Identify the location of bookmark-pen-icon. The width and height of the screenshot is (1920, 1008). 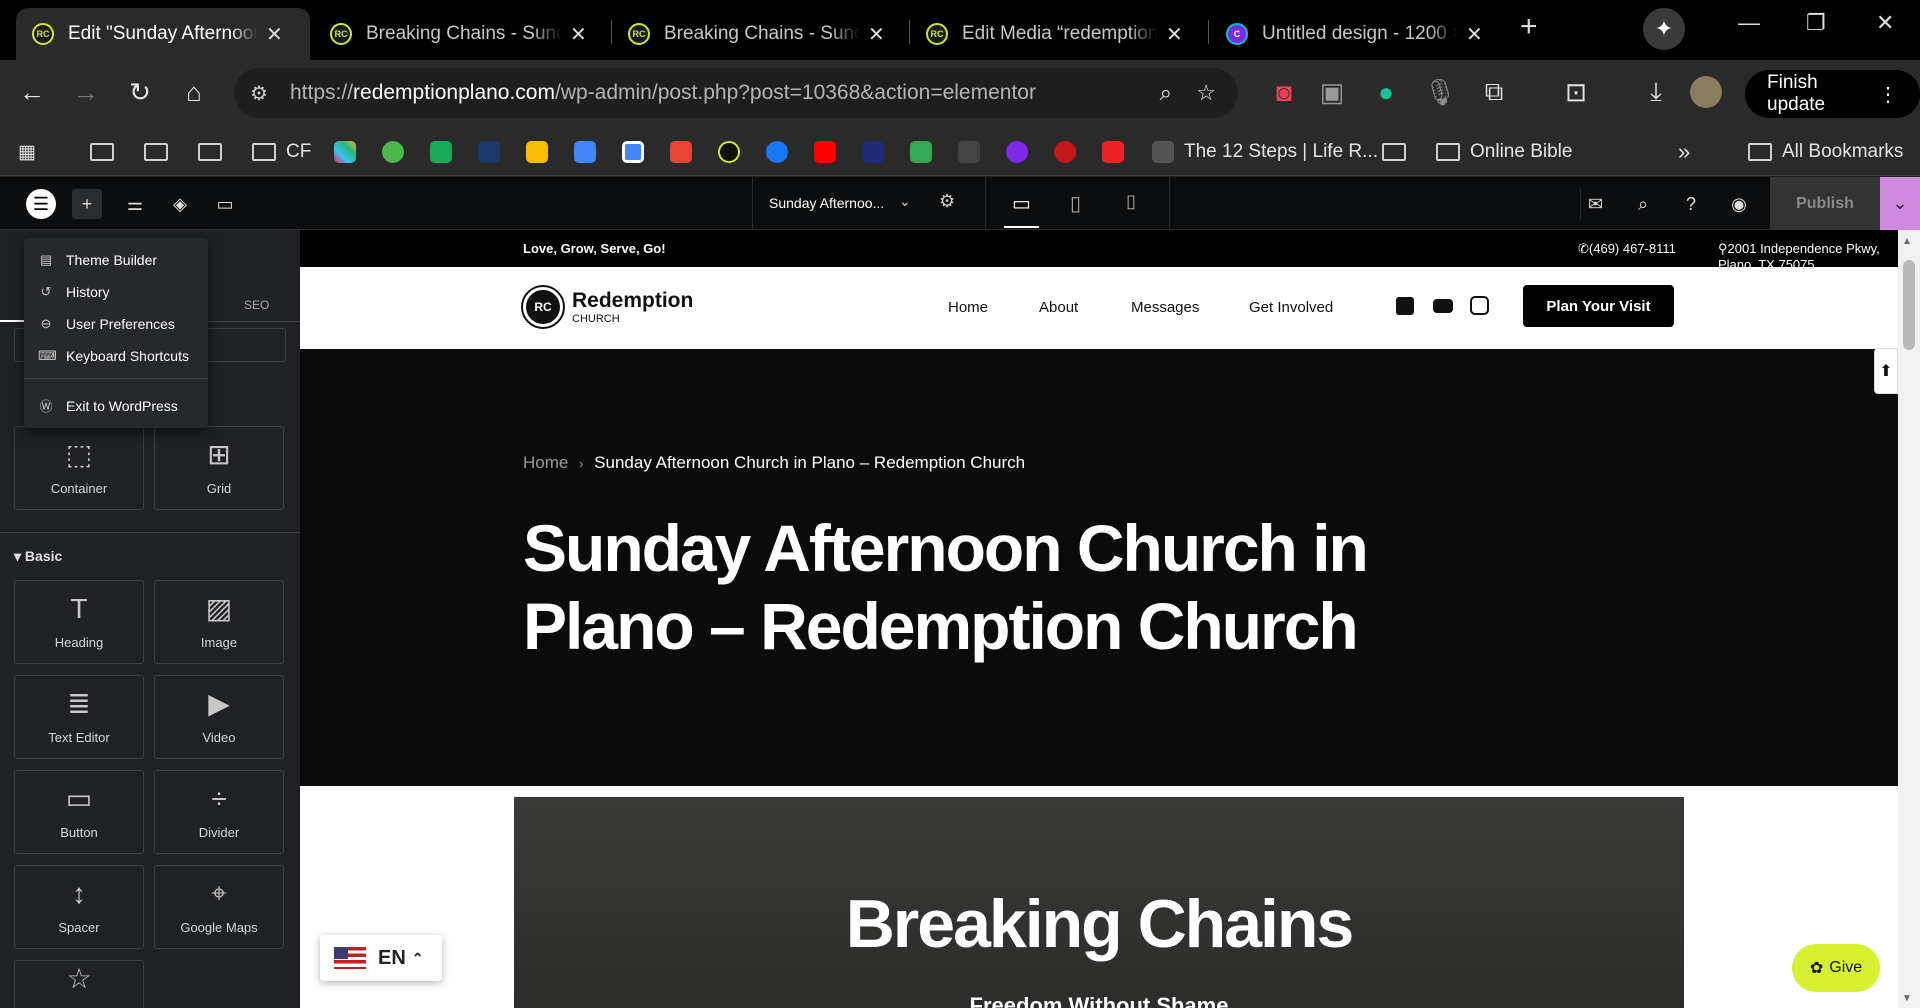
(1113, 152).